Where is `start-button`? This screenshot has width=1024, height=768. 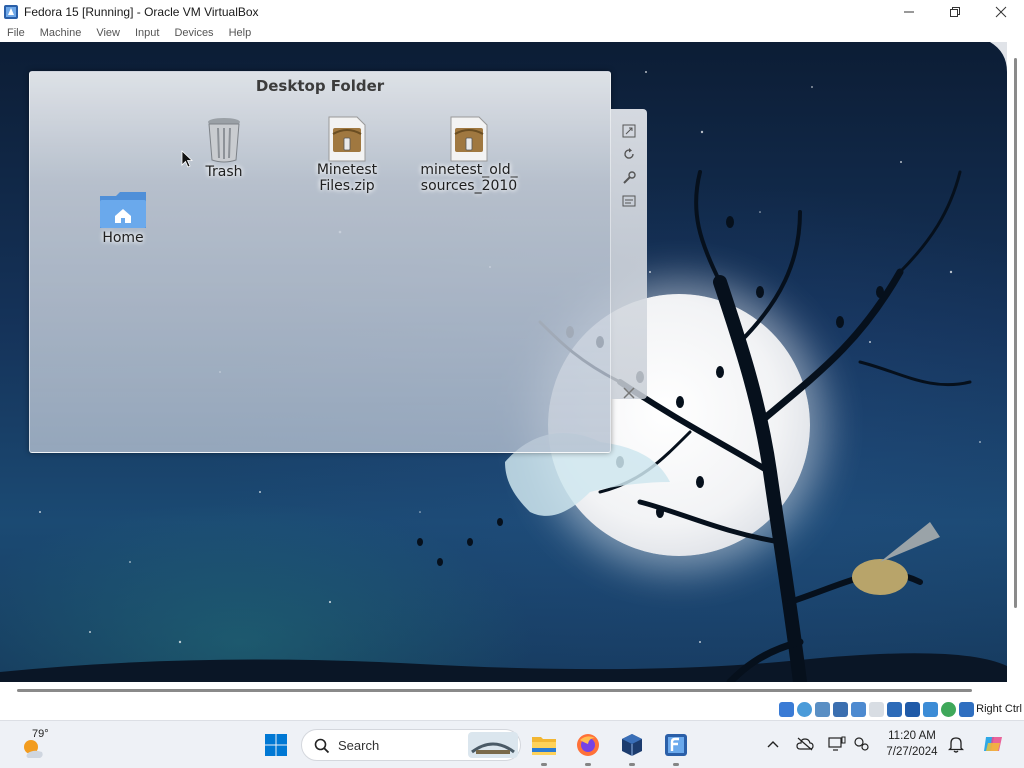
start-button is located at coordinates (276, 745).